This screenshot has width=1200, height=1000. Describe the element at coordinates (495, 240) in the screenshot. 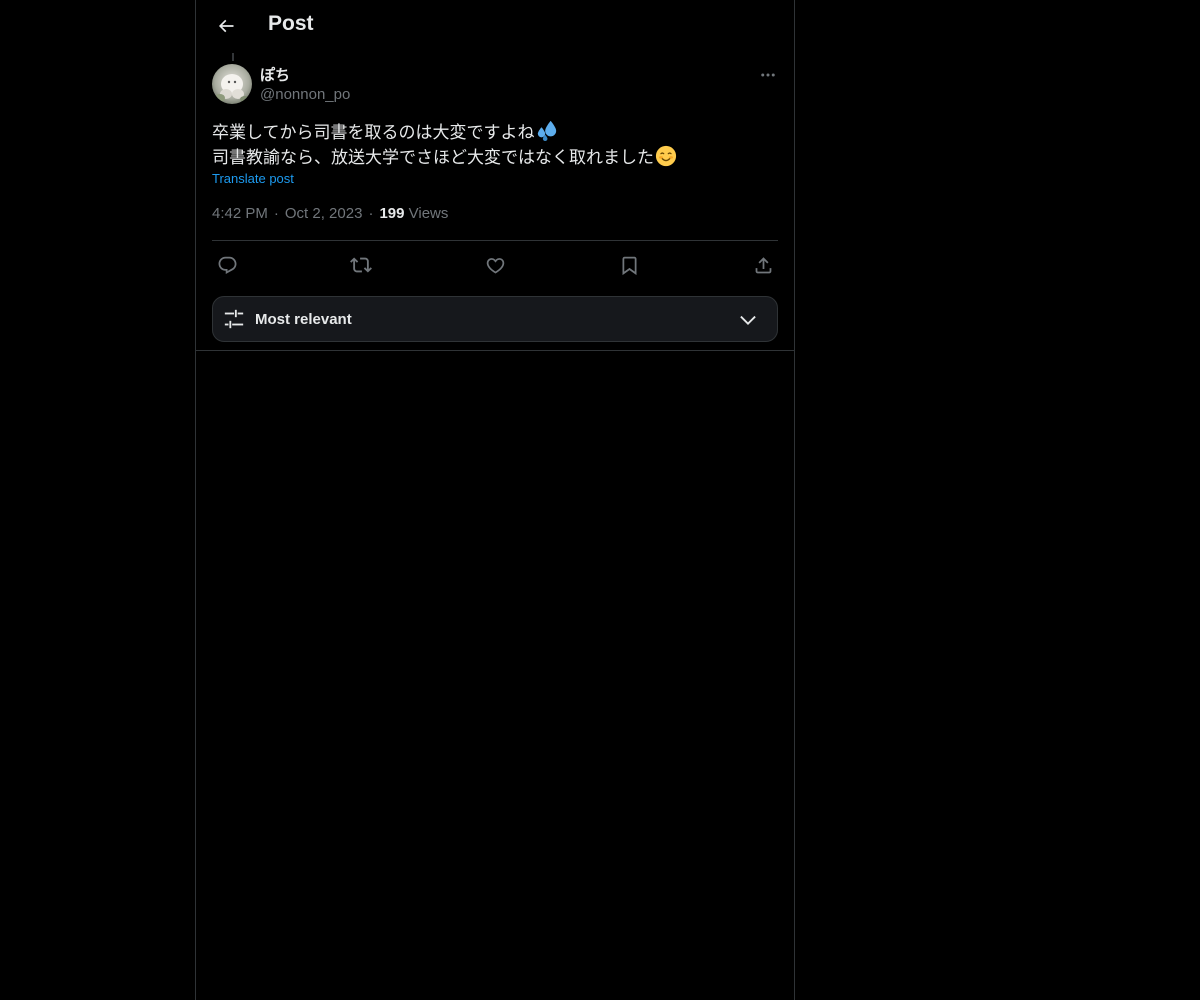

I see `divider` at that location.